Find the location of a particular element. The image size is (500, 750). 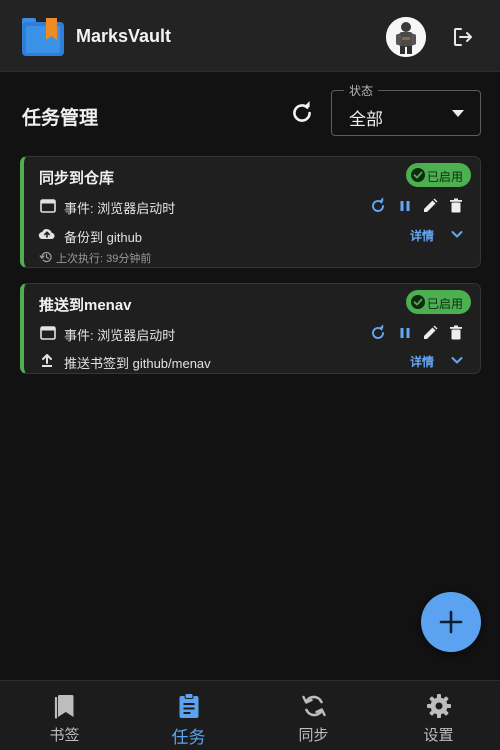

logout-icon is located at coordinates (463, 37).